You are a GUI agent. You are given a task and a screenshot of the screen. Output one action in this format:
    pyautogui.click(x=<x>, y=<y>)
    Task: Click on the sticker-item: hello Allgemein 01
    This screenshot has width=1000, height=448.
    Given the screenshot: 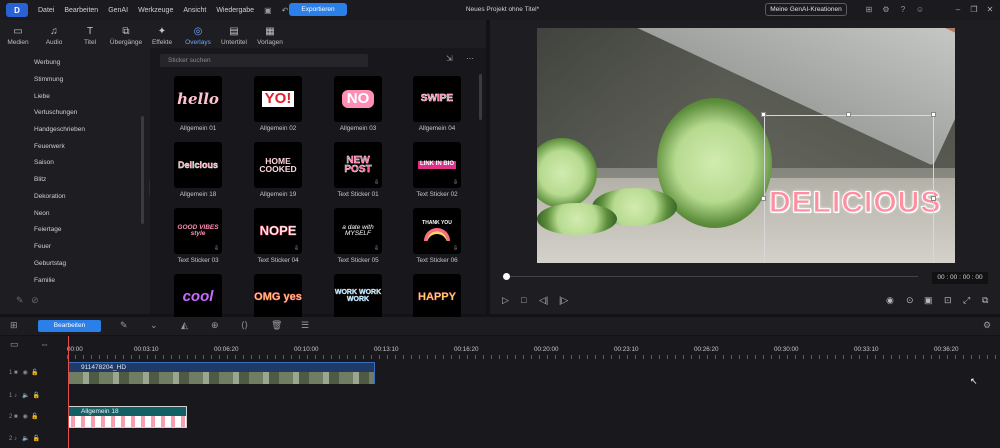 What is the action you would take?
    pyautogui.click(x=198, y=104)
    